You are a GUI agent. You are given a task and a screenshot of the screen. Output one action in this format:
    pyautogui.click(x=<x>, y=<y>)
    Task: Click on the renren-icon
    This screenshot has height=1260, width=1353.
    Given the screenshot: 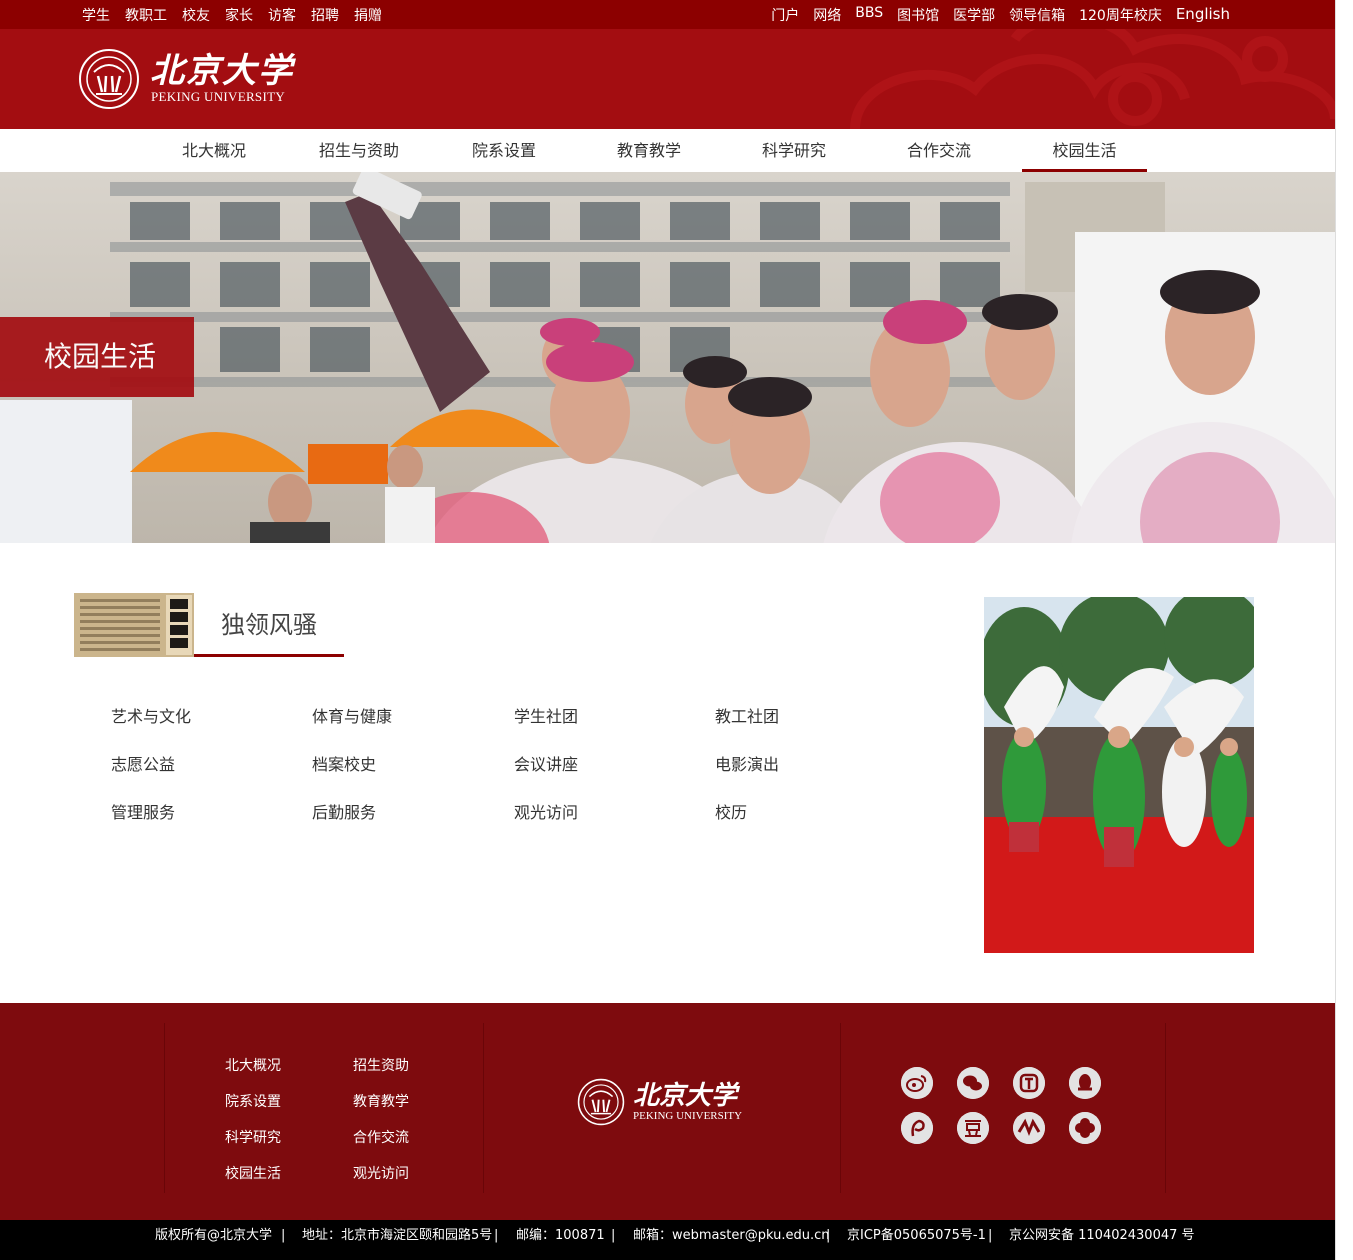 What is the action you would take?
    pyautogui.click(x=917, y=1128)
    